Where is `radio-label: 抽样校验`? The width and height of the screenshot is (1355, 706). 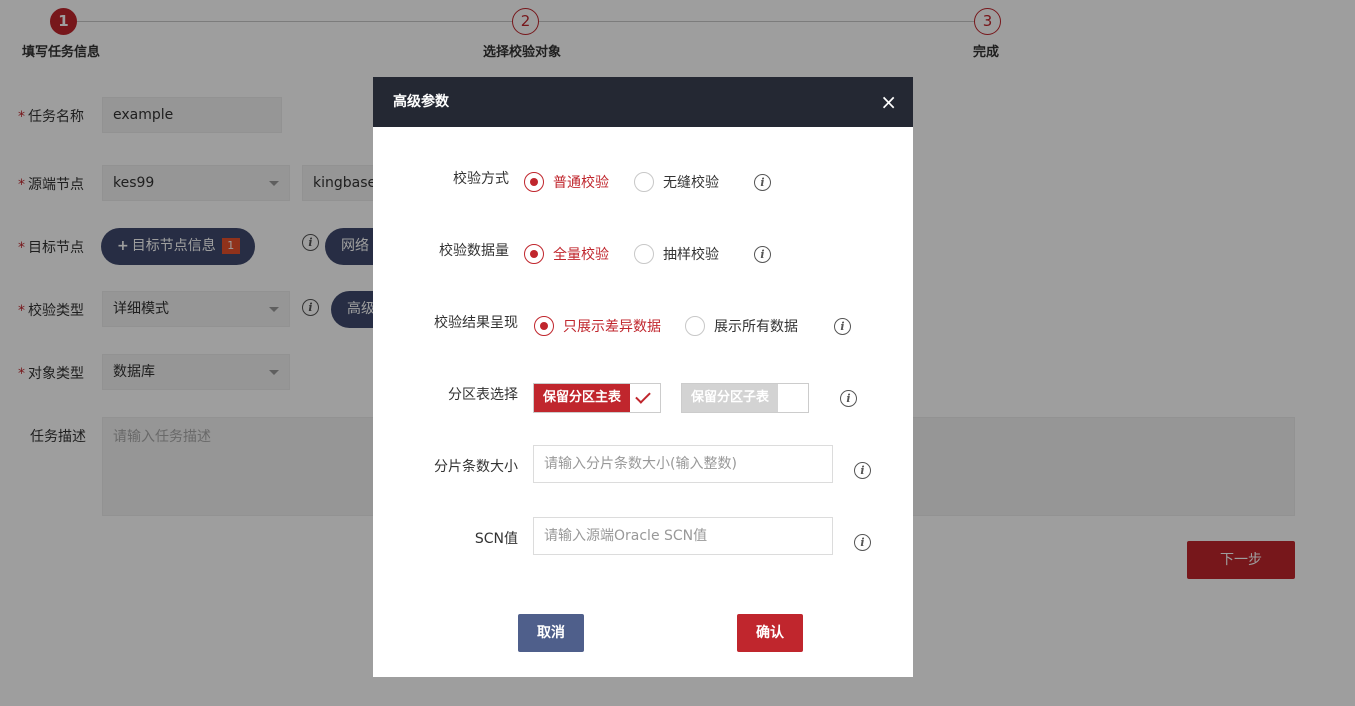
radio-label: 抽样校验 is located at coordinates (691, 255).